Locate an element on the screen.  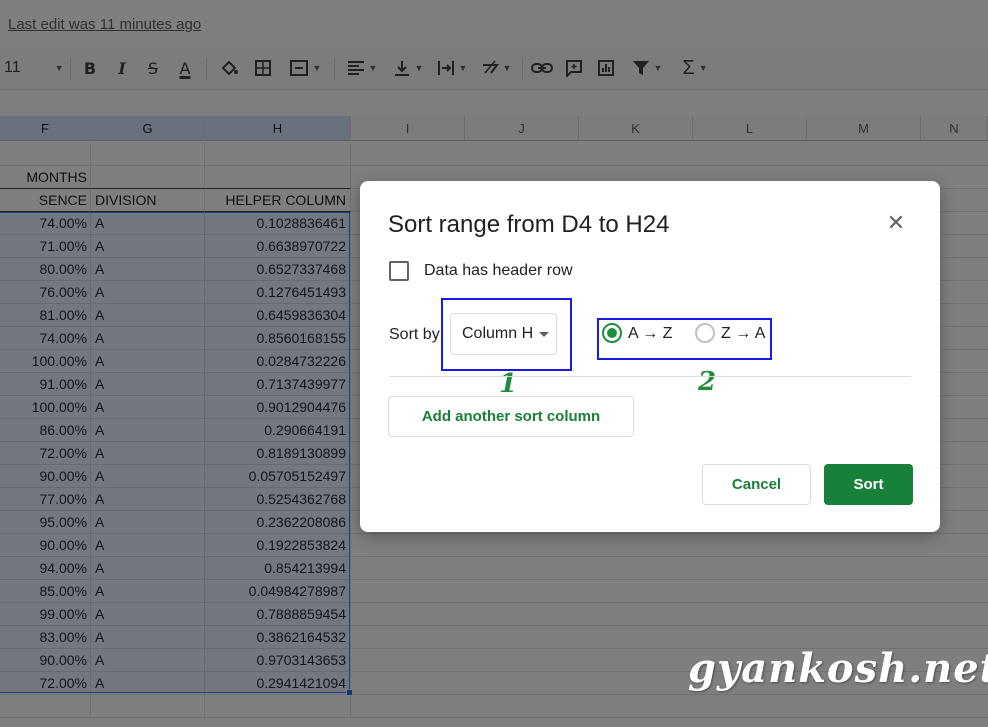
dialog-title: Sort range from D4 to H24 is located at coordinates (529, 224).